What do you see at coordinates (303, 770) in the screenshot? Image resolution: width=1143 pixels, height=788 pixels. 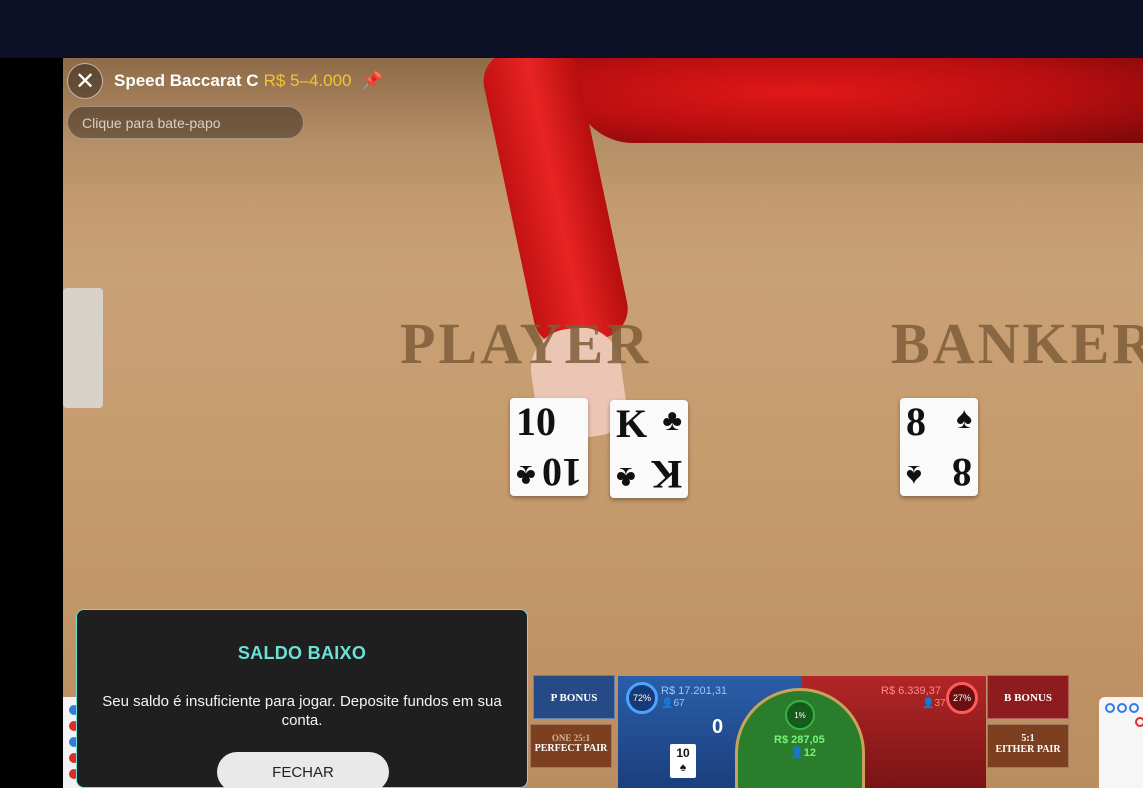 I see `close-dialog-button: FECHAR` at bounding box center [303, 770].